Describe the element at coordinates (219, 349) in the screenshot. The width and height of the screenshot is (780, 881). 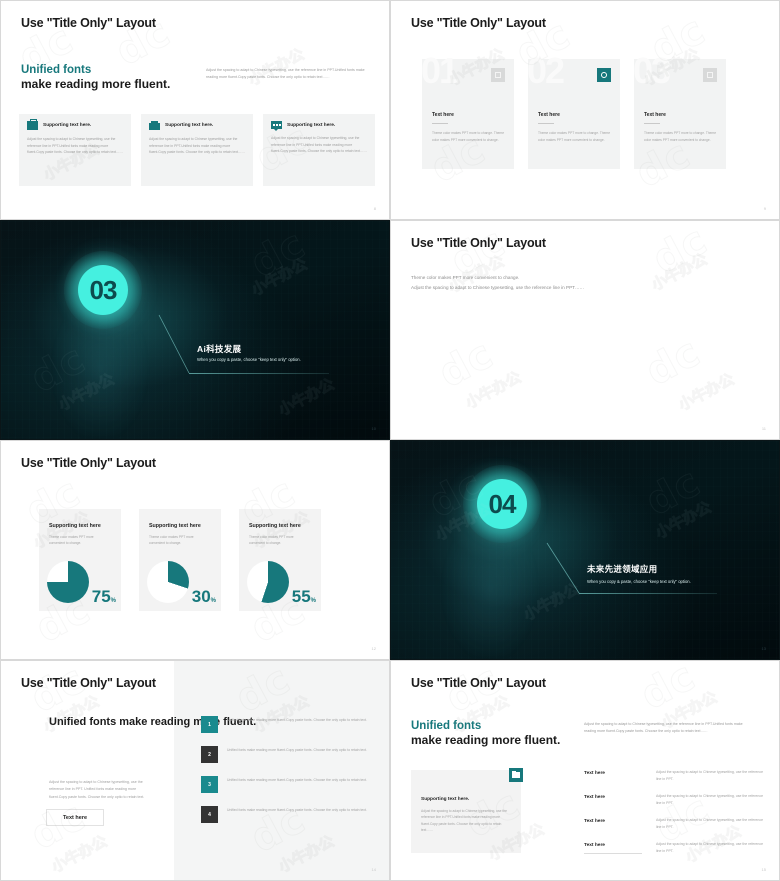
I see `section-heading: Ai科技发展` at that location.